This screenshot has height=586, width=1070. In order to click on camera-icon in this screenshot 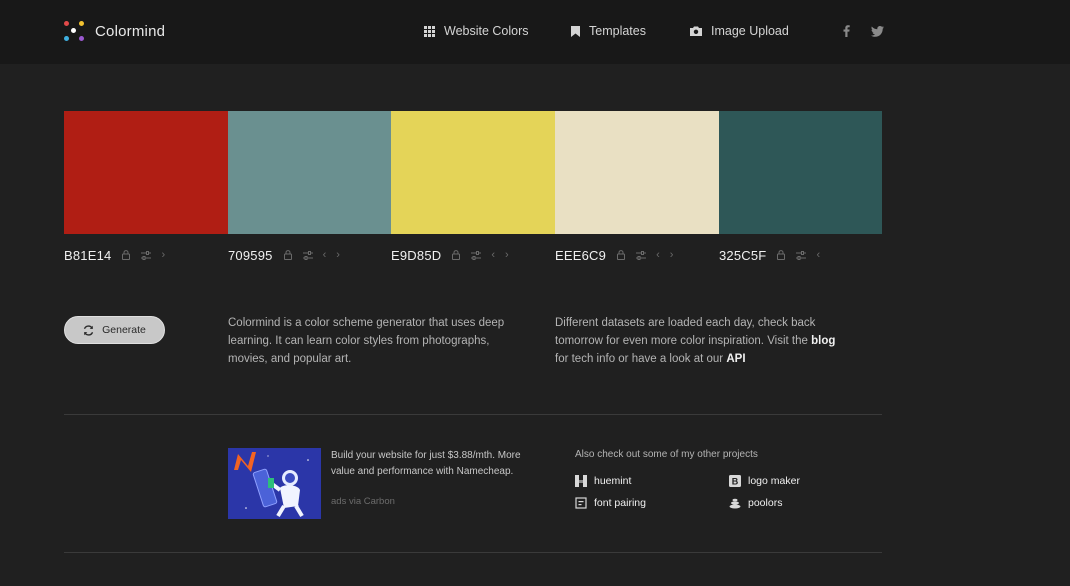, I will do `click(696, 31)`.